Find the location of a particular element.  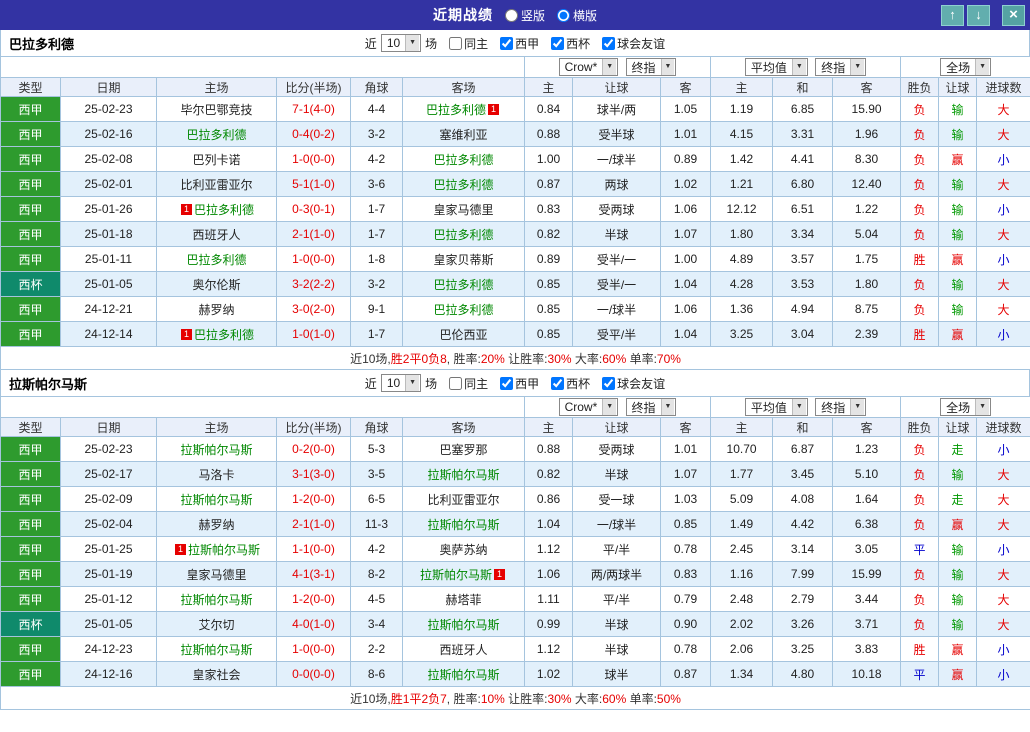

home-team: 奥尔伦斯 is located at coordinates (216, 285).